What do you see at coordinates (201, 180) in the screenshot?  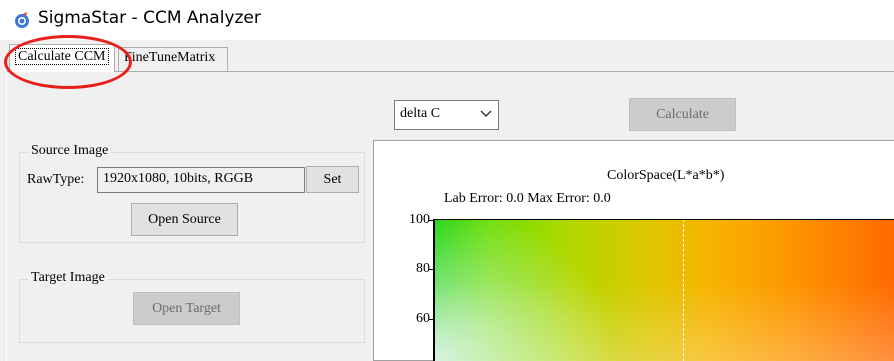 I see `rawtype-field: 1920x1080, 10bits, RGGB` at bounding box center [201, 180].